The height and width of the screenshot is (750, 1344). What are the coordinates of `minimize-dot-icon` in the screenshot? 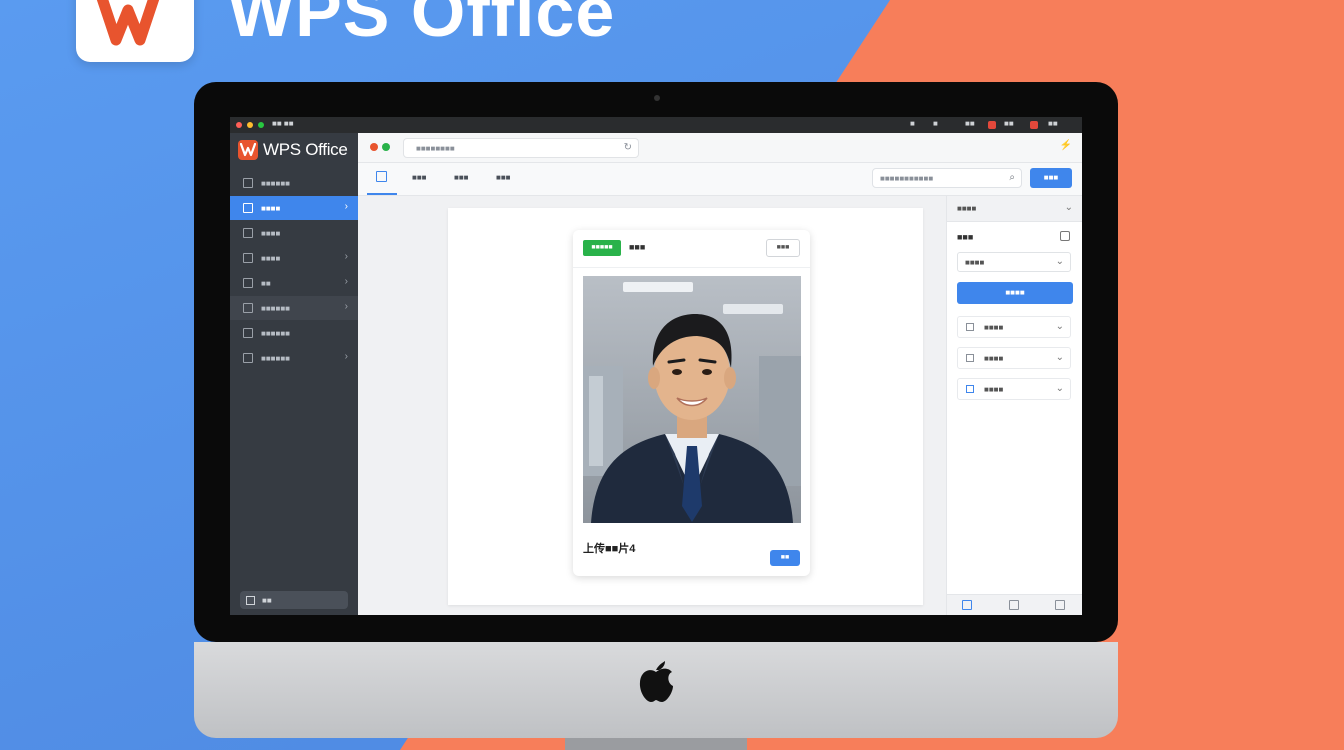 It's located at (250, 125).